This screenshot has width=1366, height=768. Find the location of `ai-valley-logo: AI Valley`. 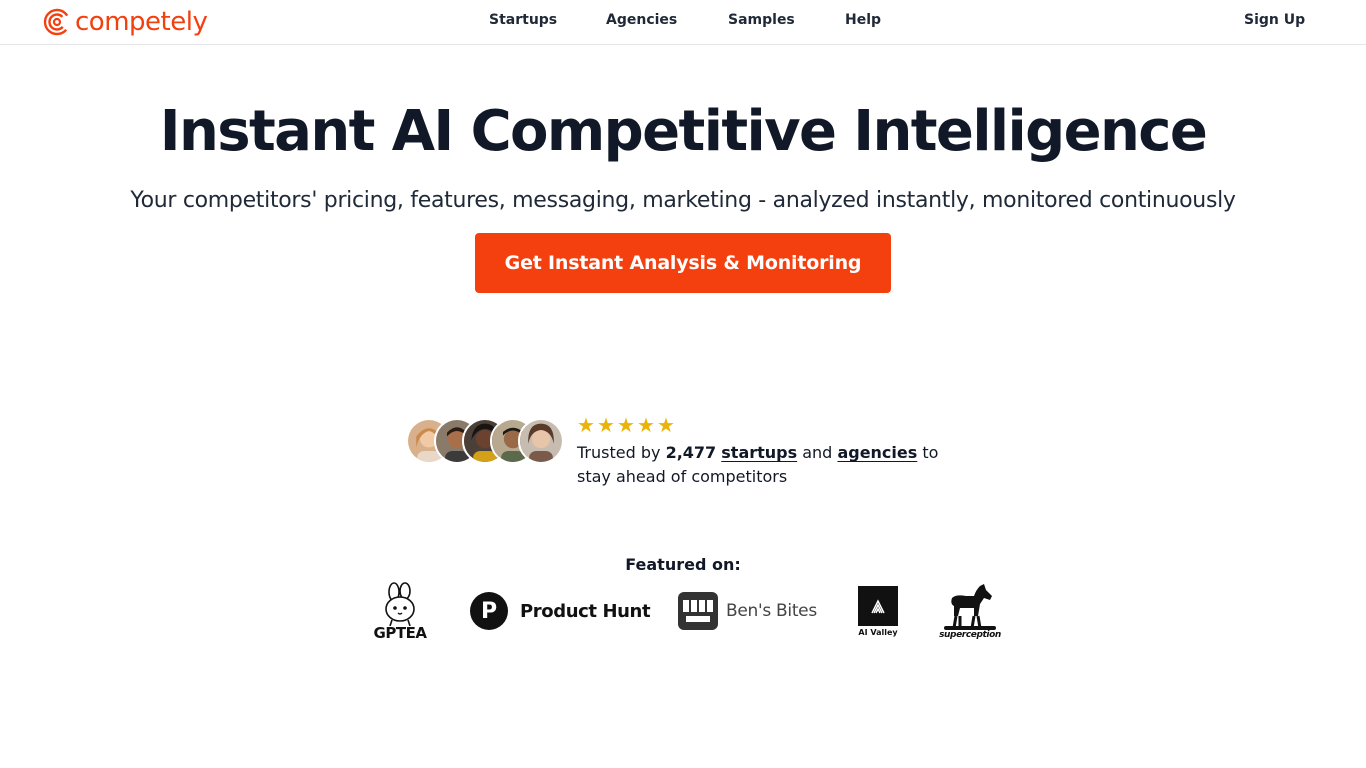

ai-valley-logo: AI Valley is located at coordinates (878, 612).